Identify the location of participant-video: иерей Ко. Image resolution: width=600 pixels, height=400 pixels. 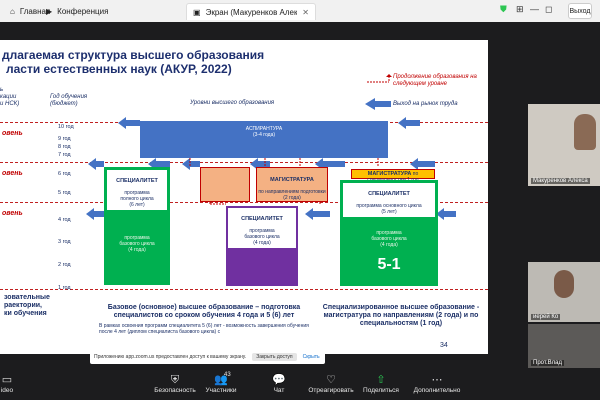
(564, 292).